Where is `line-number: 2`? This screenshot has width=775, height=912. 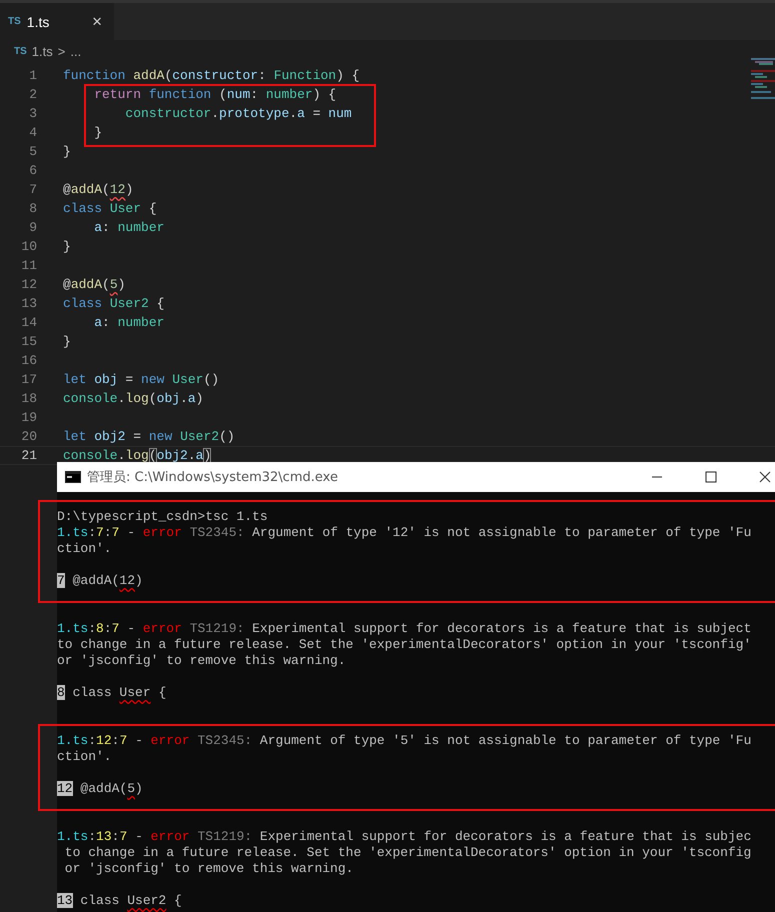
line-number: 2 is located at coordinates (32, 95).